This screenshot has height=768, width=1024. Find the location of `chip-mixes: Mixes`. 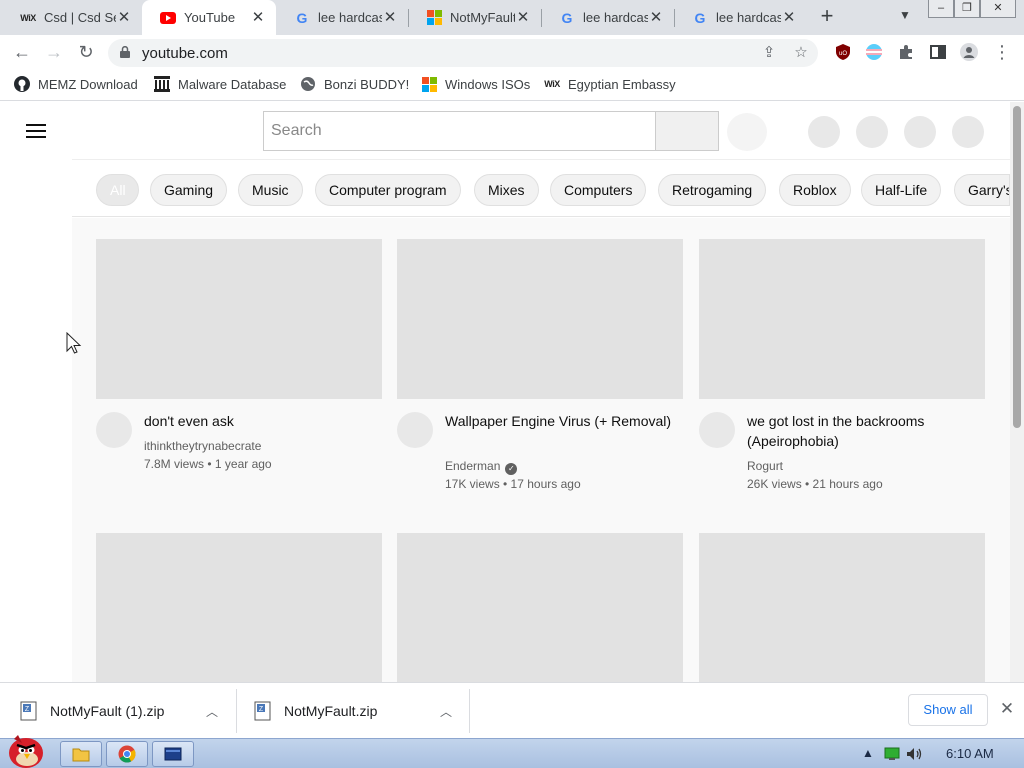

chip-mixes: Mixes is located at coordinates (506, 190).